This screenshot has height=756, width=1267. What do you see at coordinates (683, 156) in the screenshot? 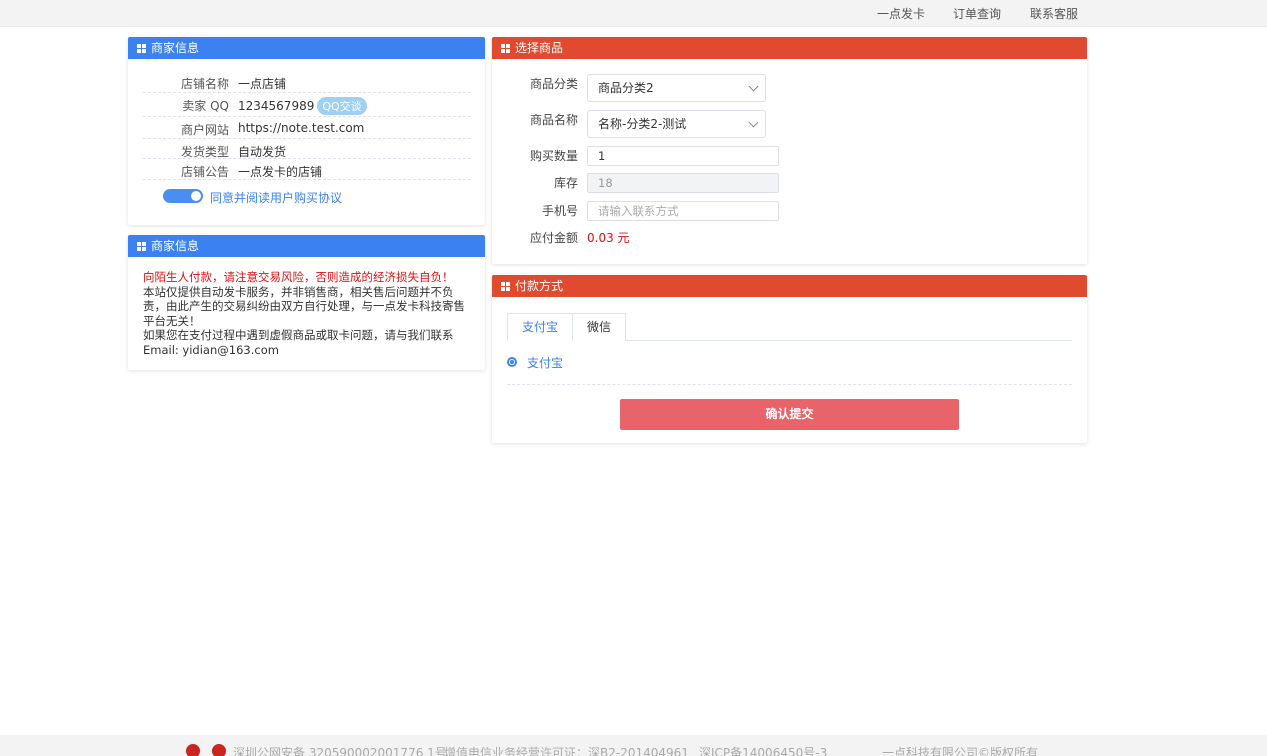
I see `quantity-input: 1` at bounding box center [683, 156].